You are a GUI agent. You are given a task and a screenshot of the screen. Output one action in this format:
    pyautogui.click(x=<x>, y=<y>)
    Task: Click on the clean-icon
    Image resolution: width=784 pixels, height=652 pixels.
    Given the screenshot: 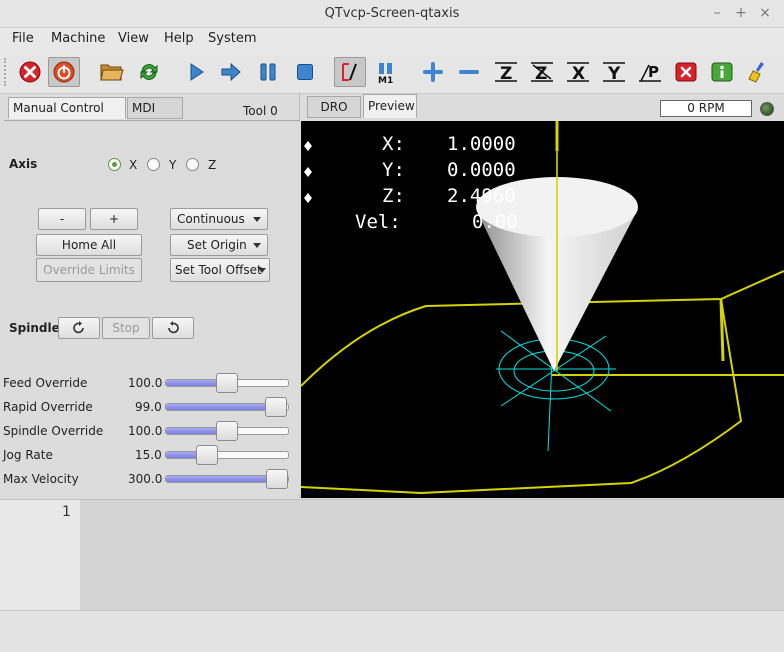 What is the action you would take?
    pyautogui.click(x=756, y=72)
    